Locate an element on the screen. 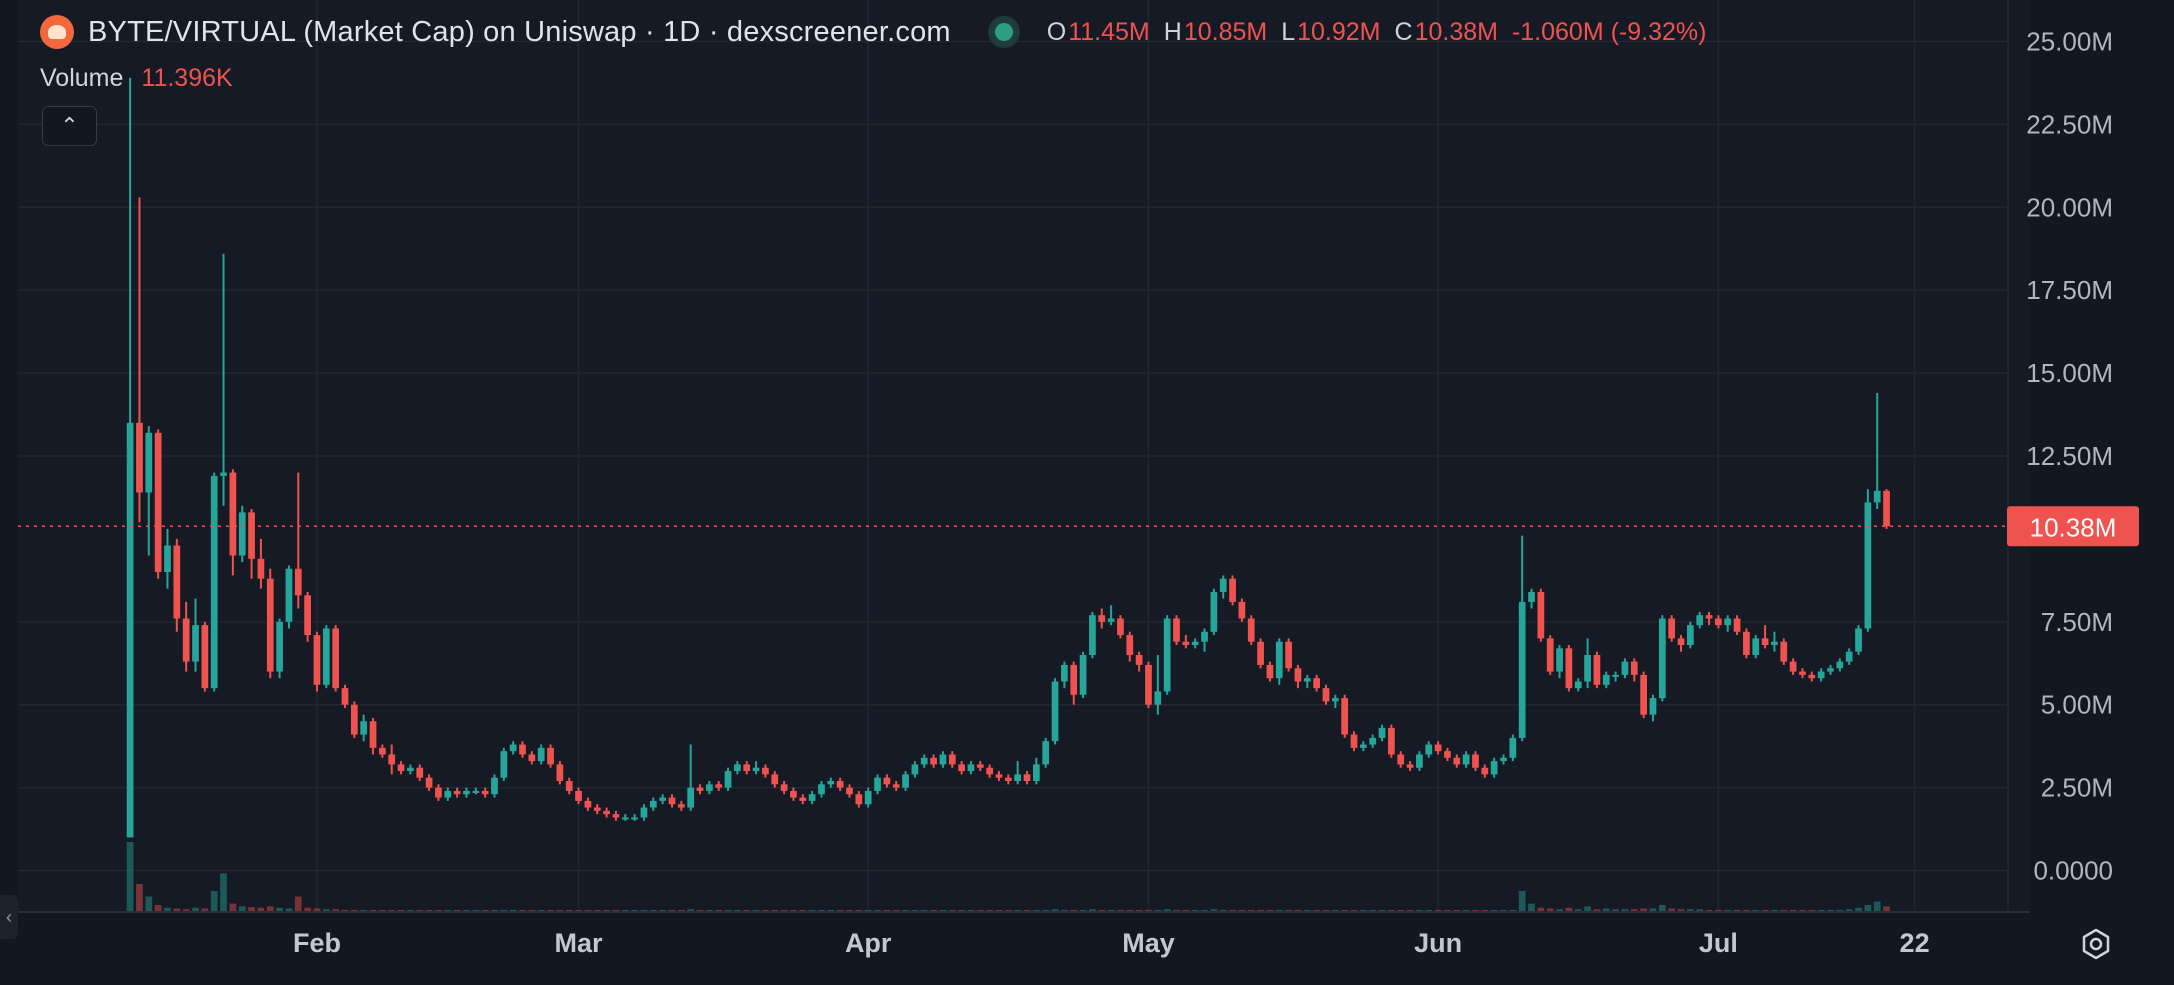 The image size is (2174, 985). time-tick-label: Mar is located at coordinates (579, 943).